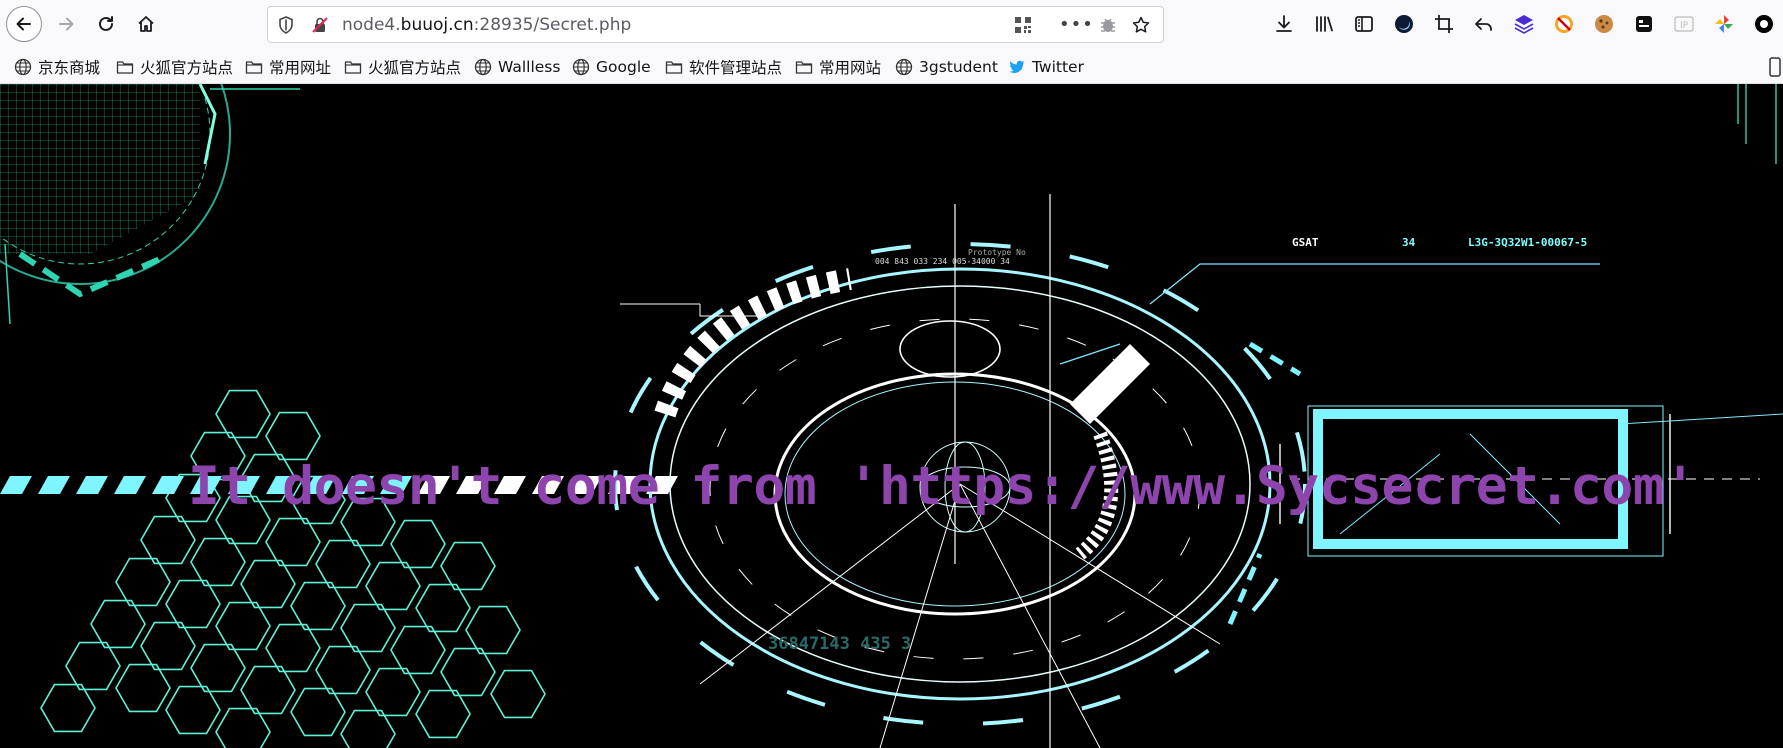 The height and width of the screenshot is (748, 1783). I want to click on browser-toolbar: node4.buuoj.cn:28935/Secret.php ••• IP, so click(891, 24).